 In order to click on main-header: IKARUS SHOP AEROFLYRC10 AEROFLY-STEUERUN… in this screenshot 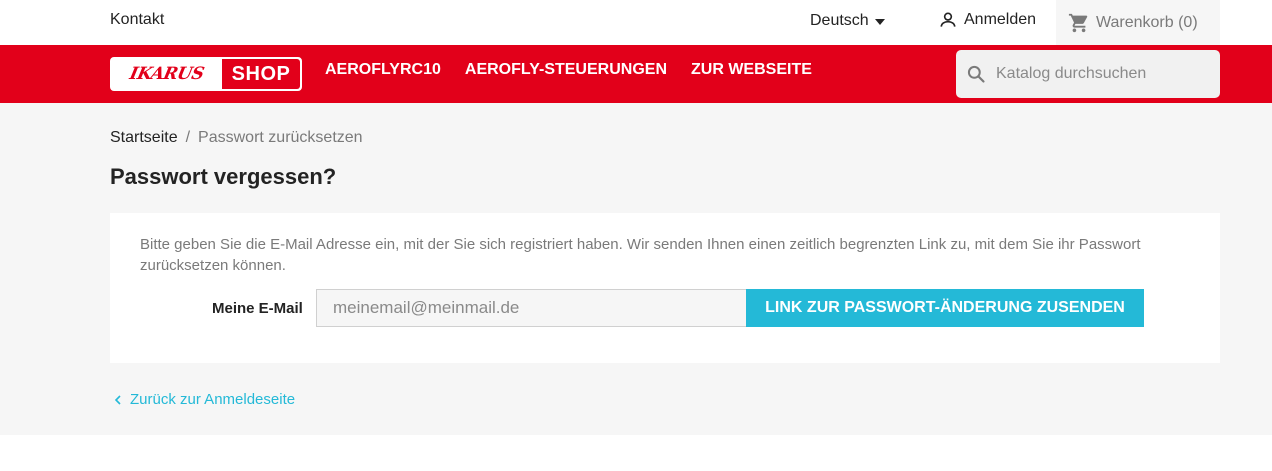, I will do `click(636, 74)`.